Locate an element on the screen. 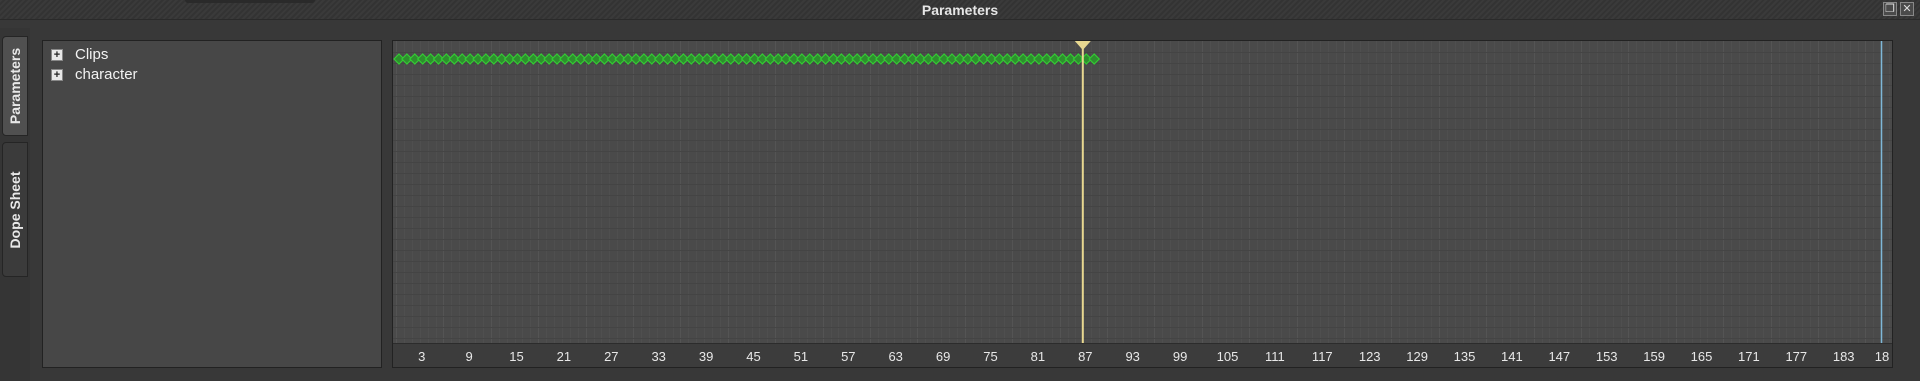  tab-parameters-label: Parameters is located at coordinates (15, 86).